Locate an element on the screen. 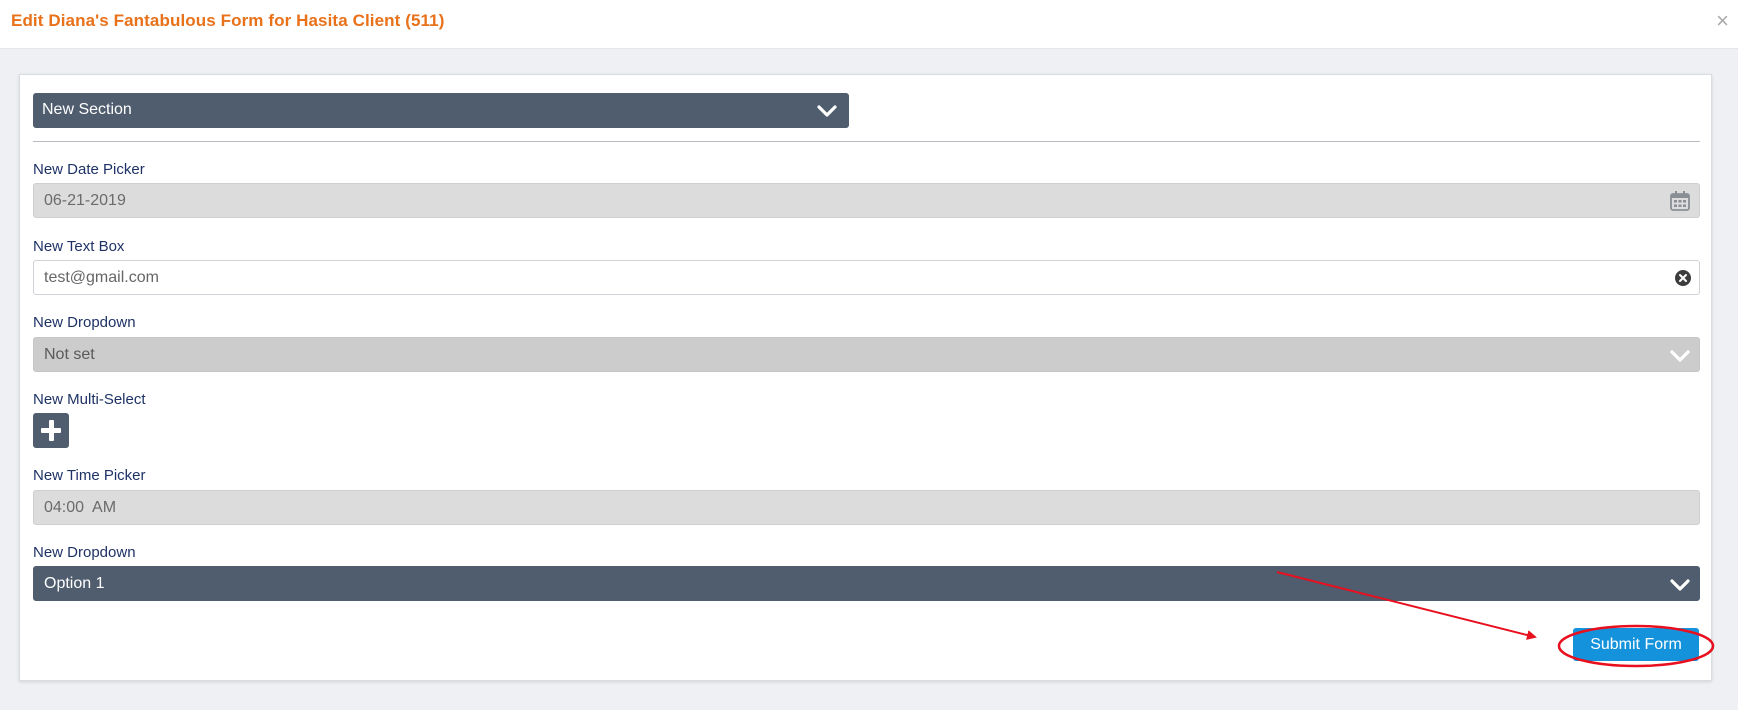  time-picker-input: 04:00 AM is located at coordinates (866, 507).